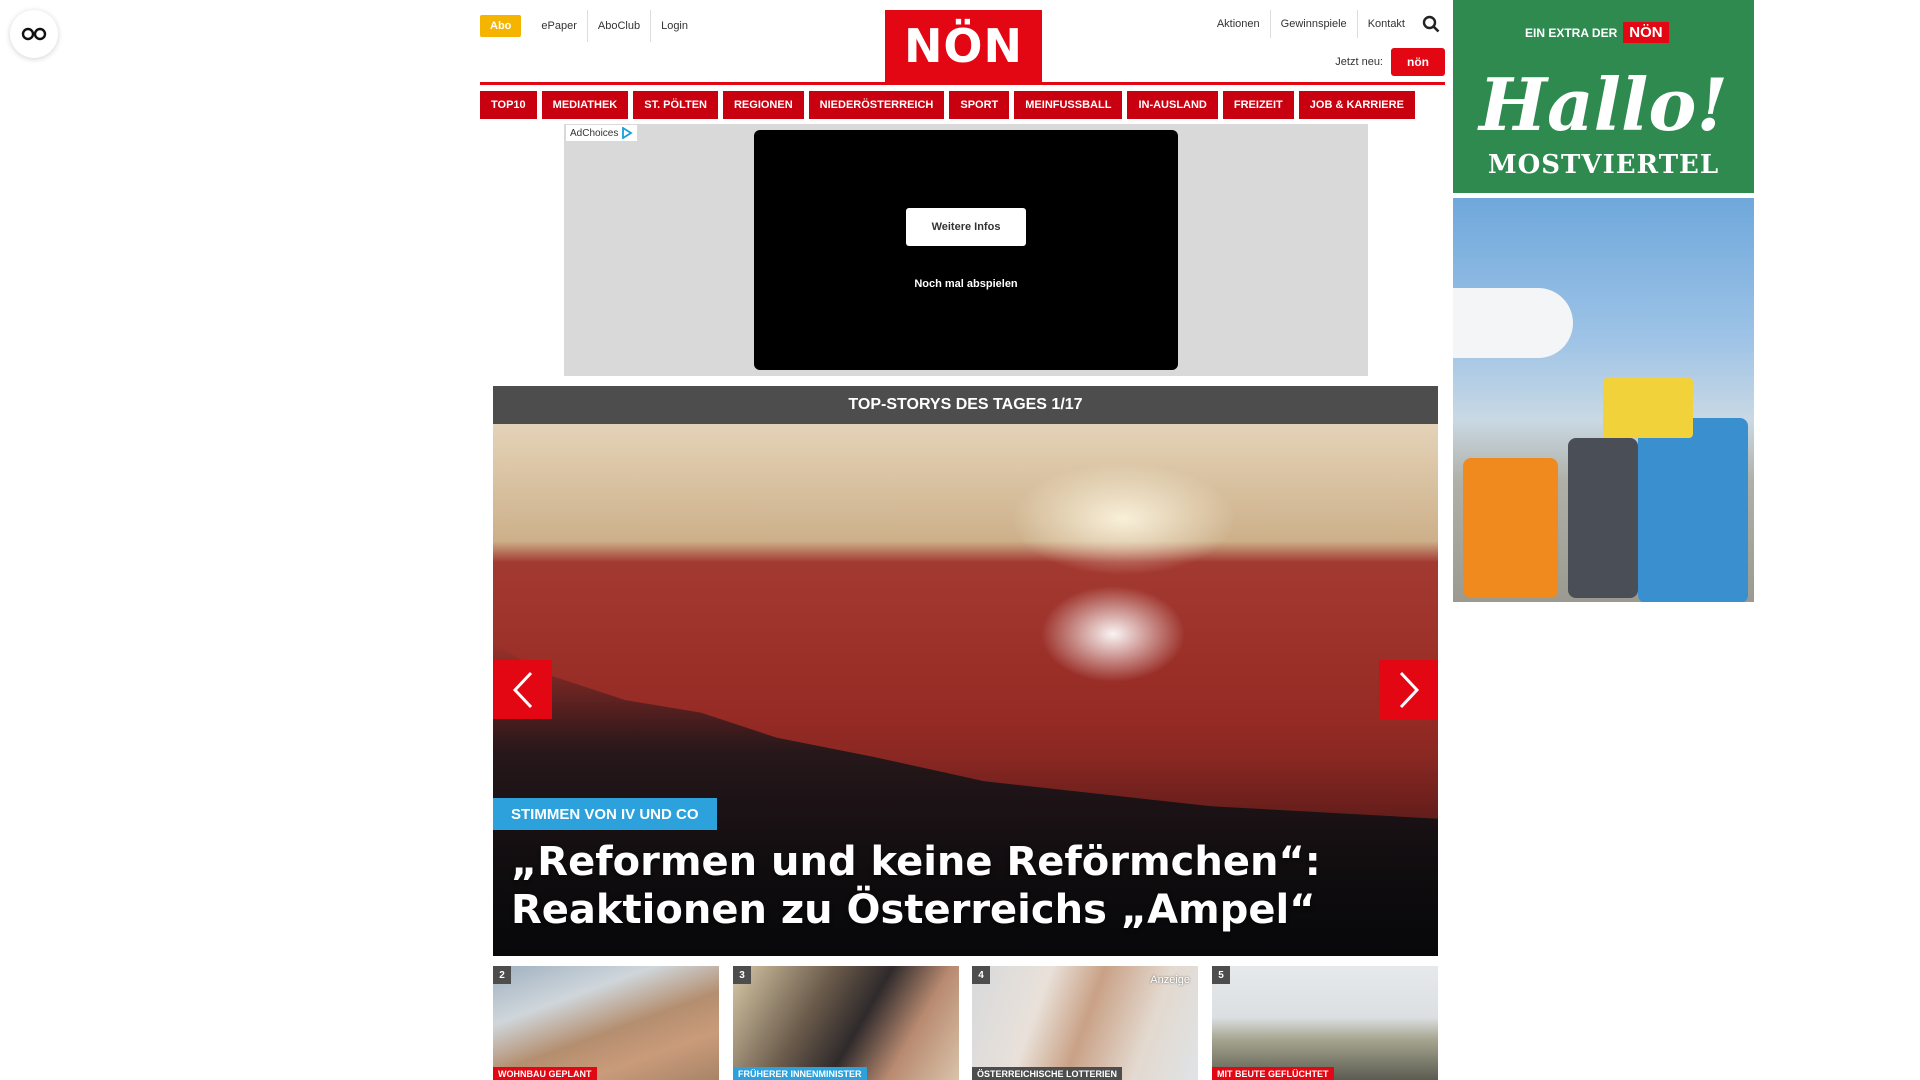 This screenshot has width=1920, height=1080. Describe the element at coordinates (585, 105) in the screenshot. I see `nav-item-mediathek: MEDIATHEK` at that location.